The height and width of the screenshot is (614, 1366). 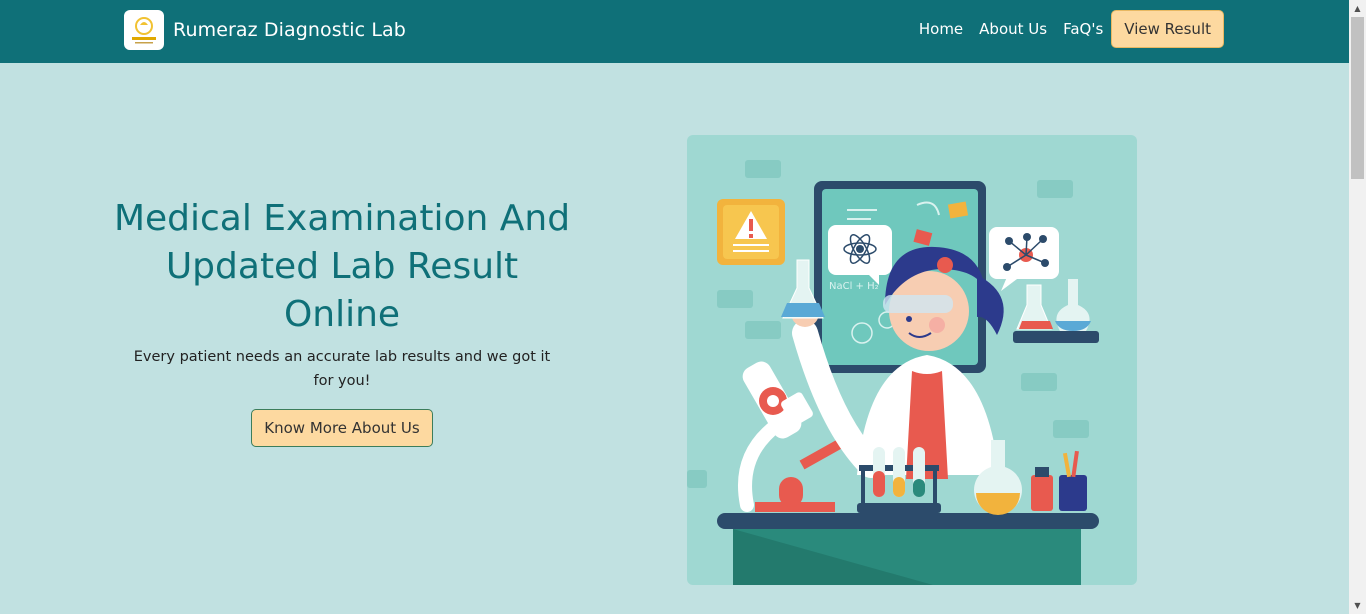 I want to click on brand-link: Rumeraz Diagnostic Lab, so click(x=265, y=30).